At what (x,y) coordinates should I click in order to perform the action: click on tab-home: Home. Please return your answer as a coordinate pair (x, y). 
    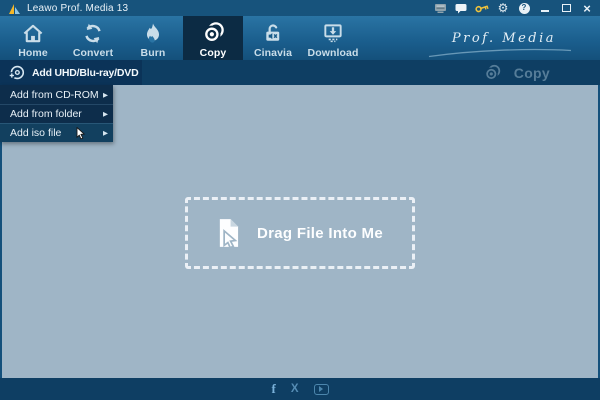
    Looking at the image, I should click on (33, 38).